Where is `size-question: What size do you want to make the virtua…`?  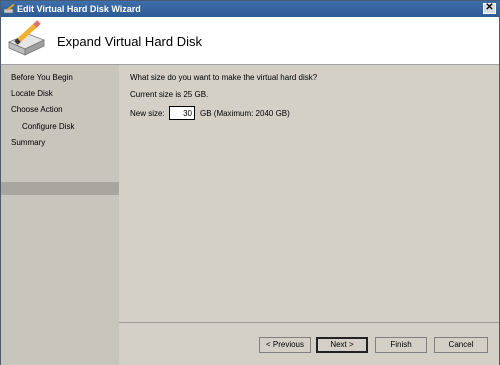
size-question: What size do you want to make the virtua… is located at coordinates (224, 77).